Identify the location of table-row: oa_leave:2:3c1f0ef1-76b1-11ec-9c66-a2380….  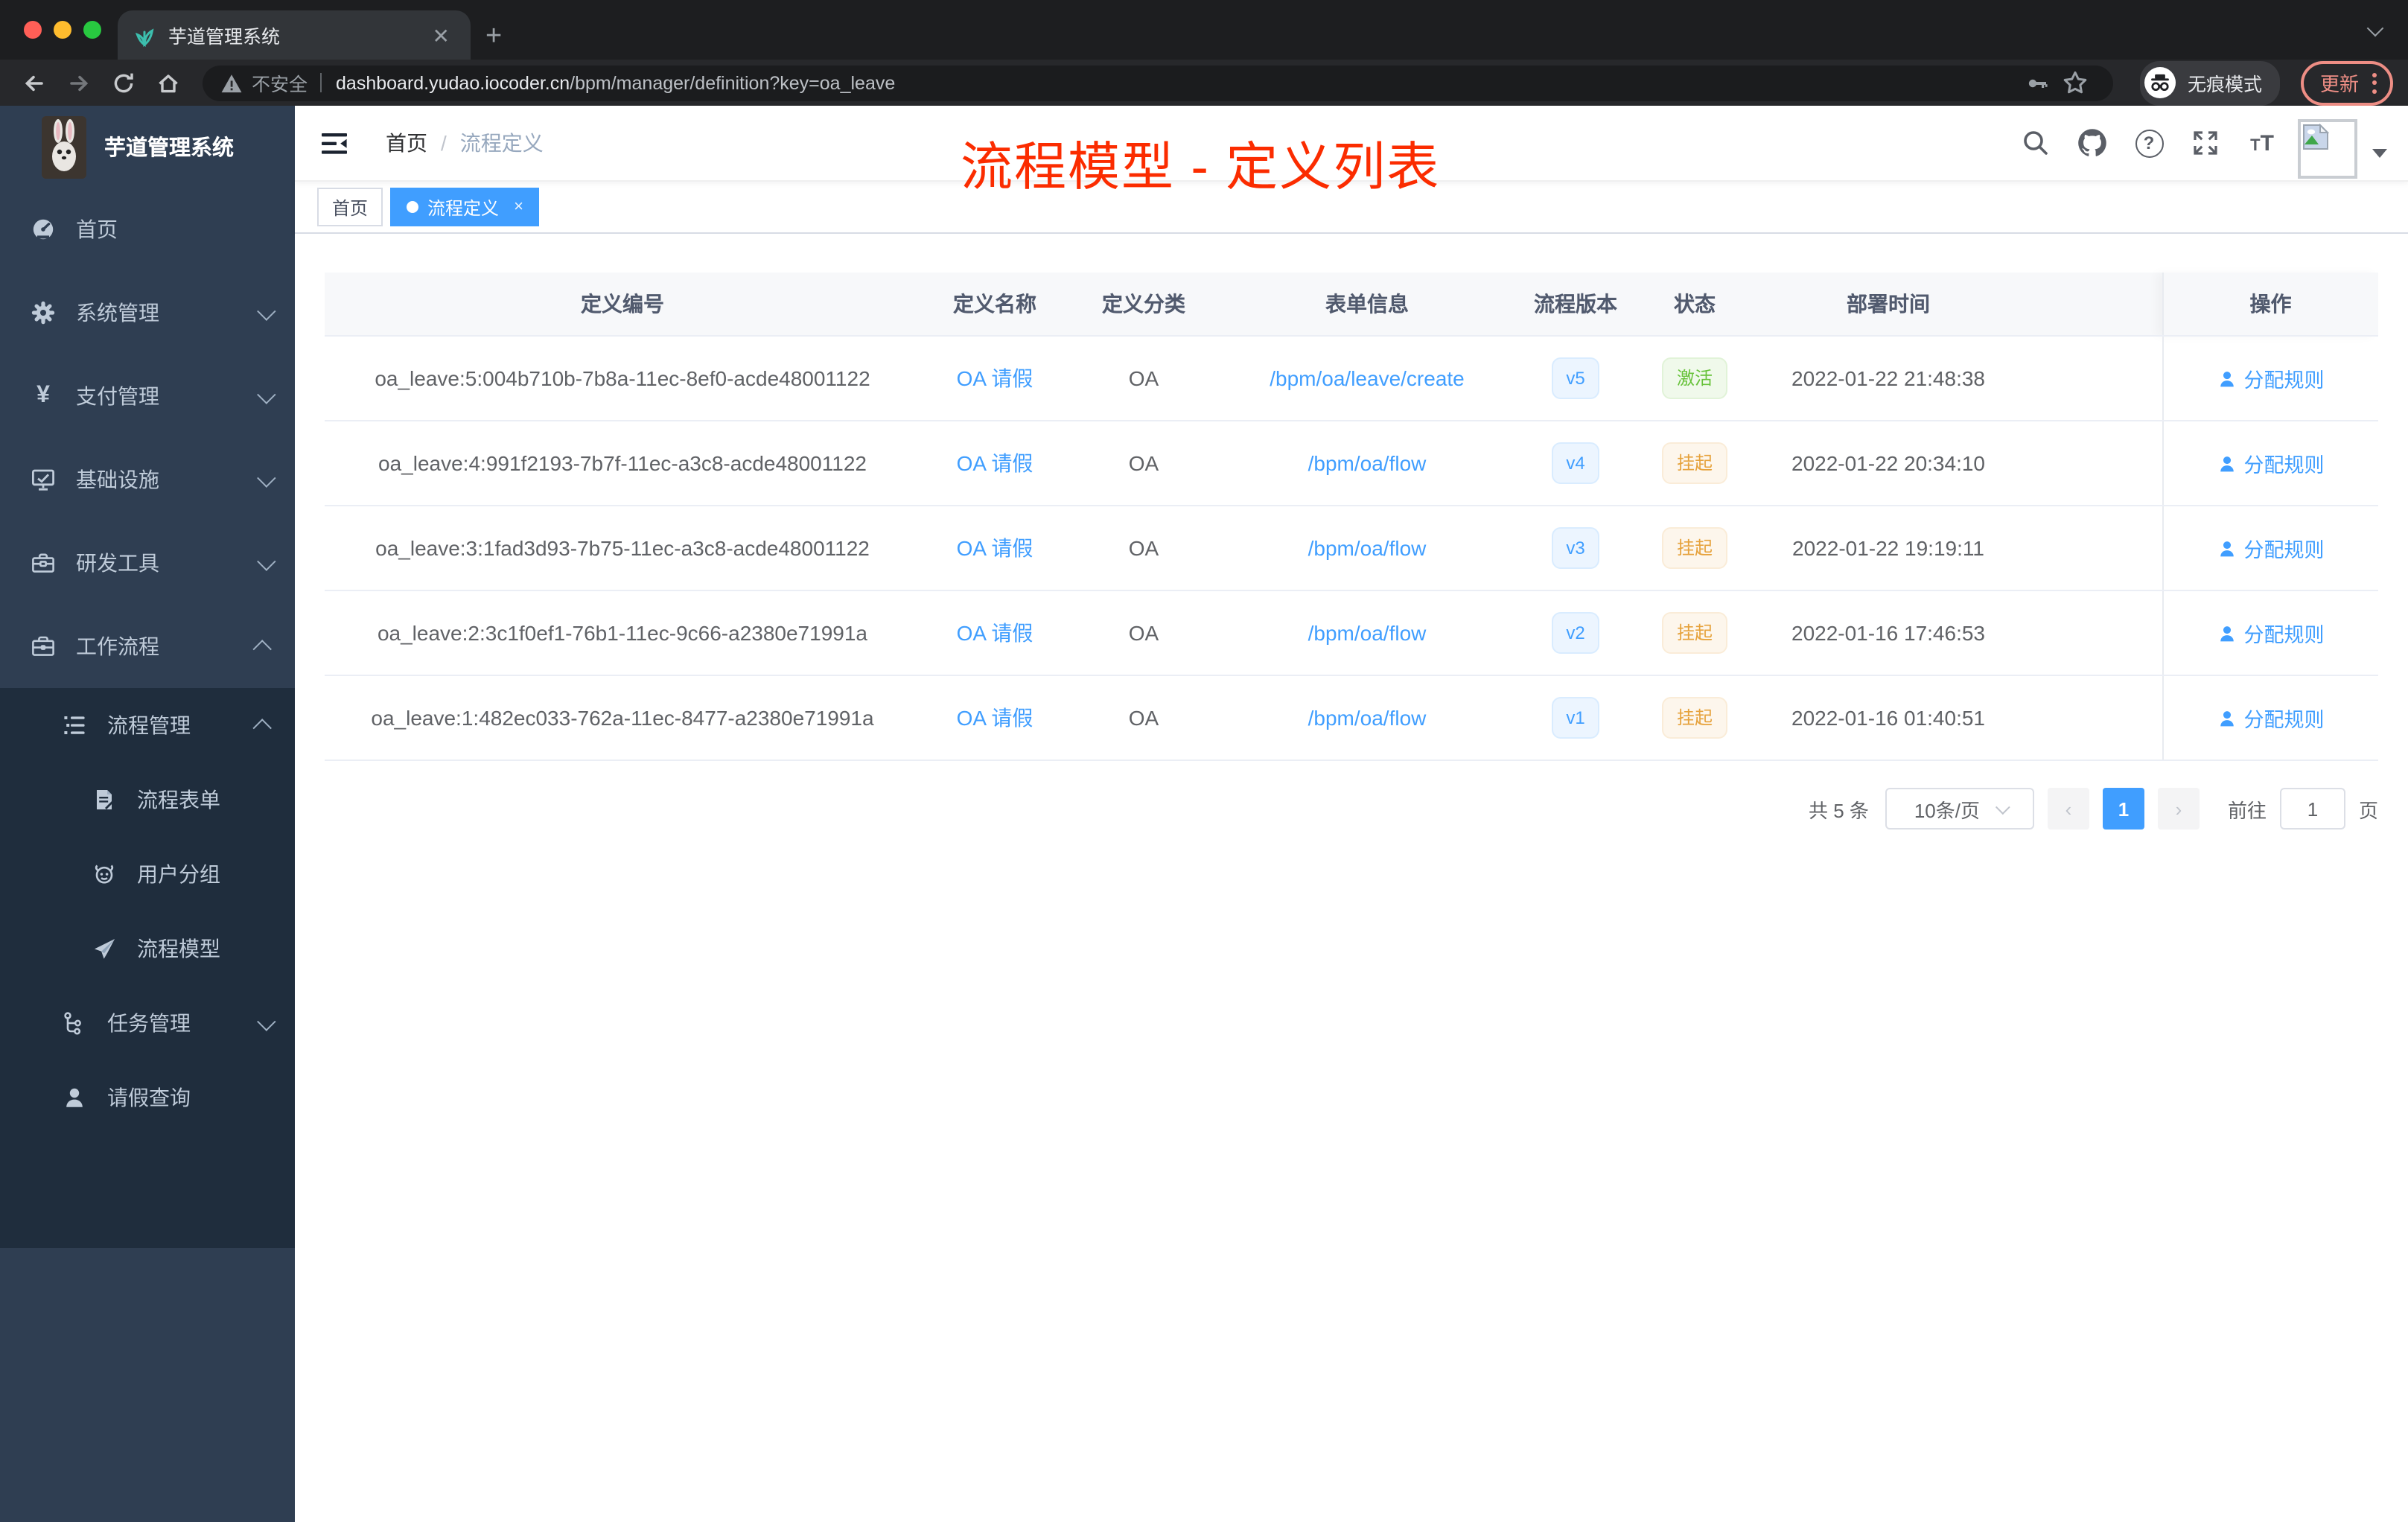
(1351, 633).